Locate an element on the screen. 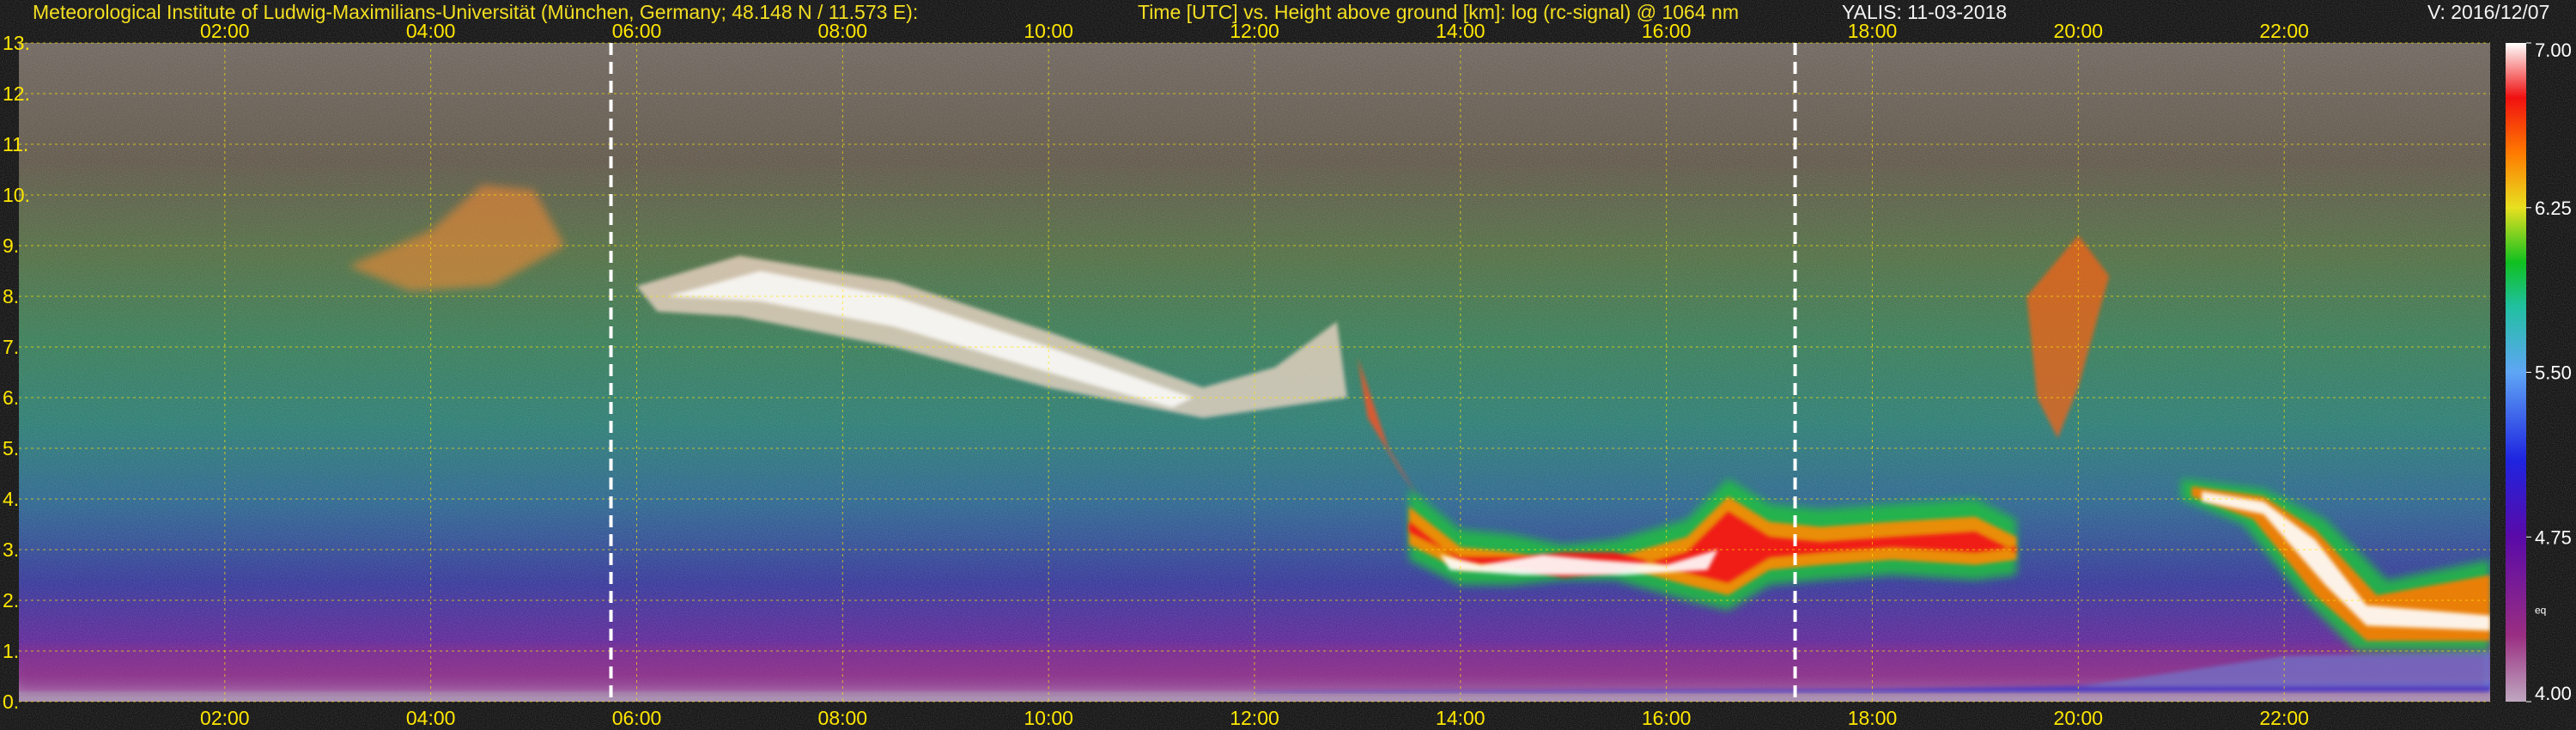 This screenshot has width=2576, height=730. x-tick-label-bottom: 22:00 is located at coordinates (2284, 718).